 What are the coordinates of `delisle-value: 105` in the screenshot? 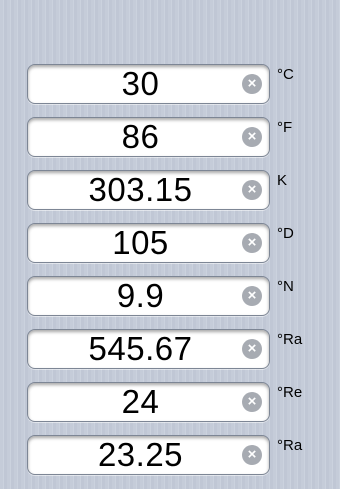 It's located at (134, 243).